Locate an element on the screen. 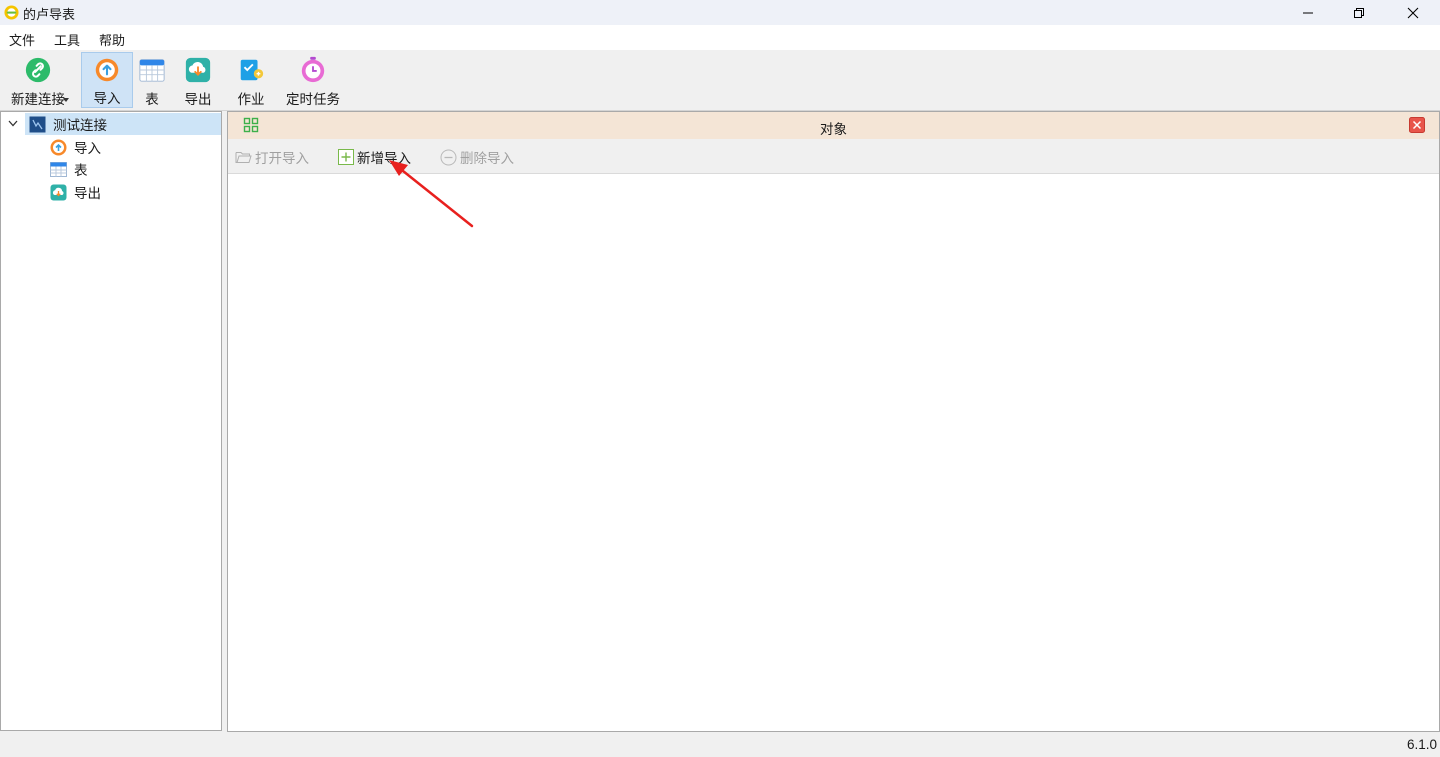  scheduled-task-label: 定时任务 is located at coordinates (313, 99).